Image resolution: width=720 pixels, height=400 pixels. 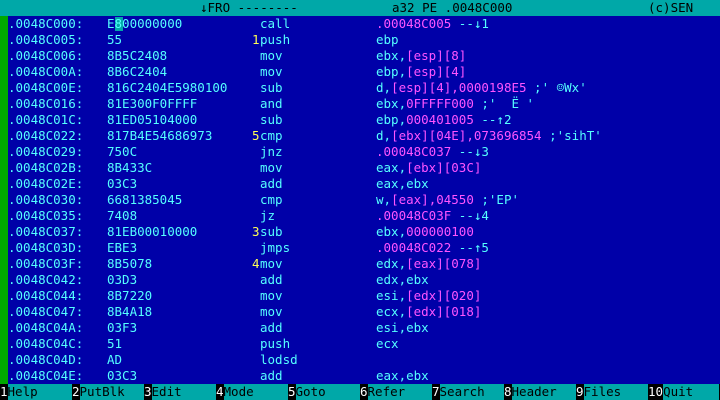 I want to click on operand-reference: .00048C037, so click(x=414, y=151).